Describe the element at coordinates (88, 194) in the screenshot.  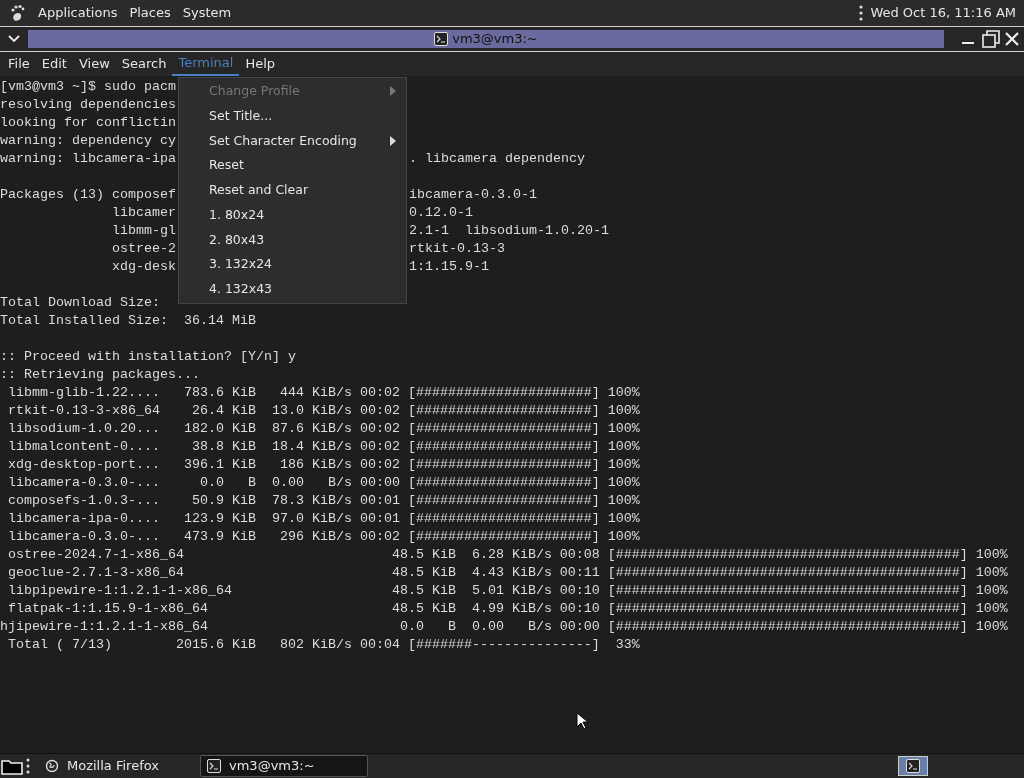
I see `terminal-line: Packages (13) composef` at that location.